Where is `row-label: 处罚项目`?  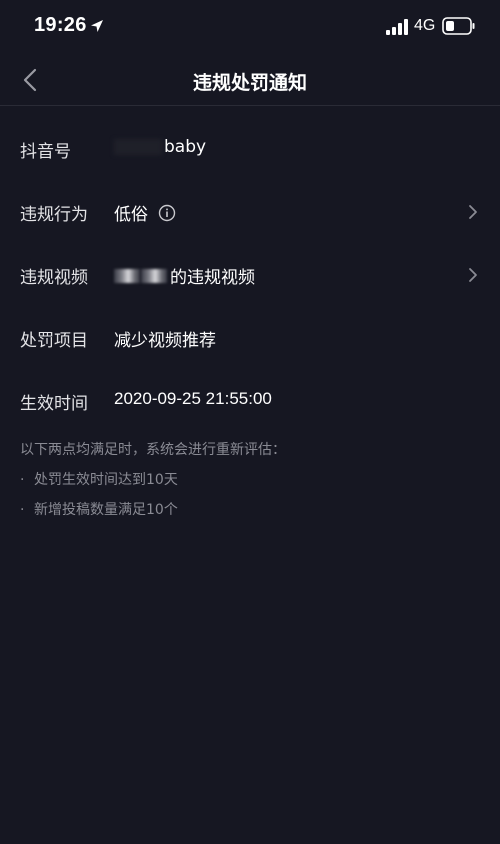 row-label: 处罚项目 is located at coordinates (54, 341).